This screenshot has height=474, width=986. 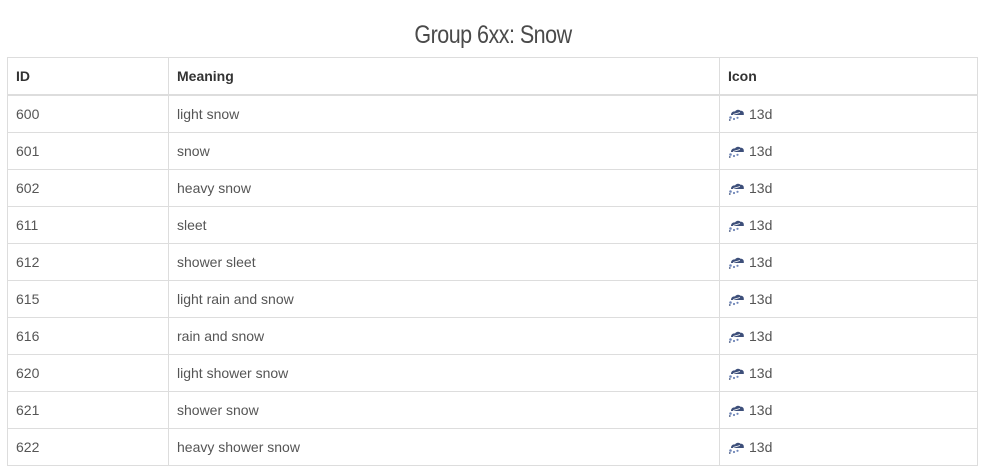 What do you see at coordinates (444, 447) in the screenshot?
I see `cell-meaning: heavy shower snow` at bounding box center [444, 447].